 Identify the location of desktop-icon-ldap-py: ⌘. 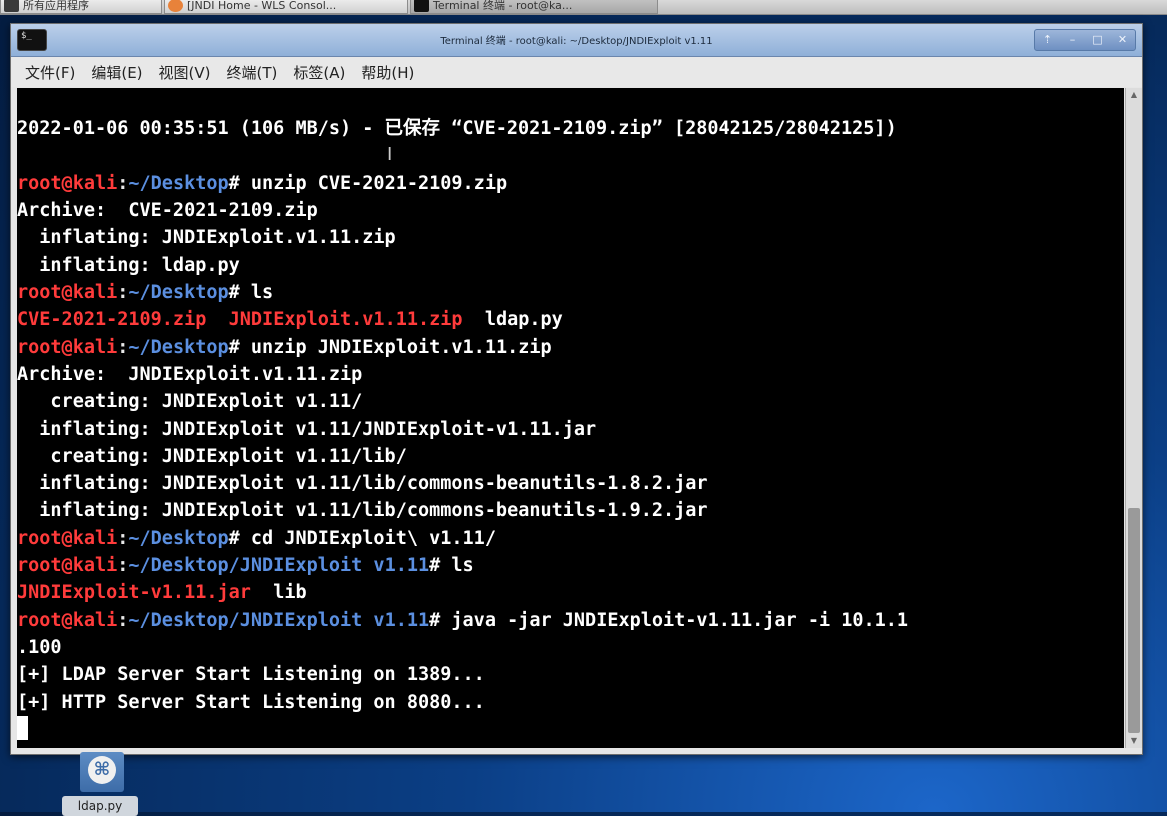
(102, 772).